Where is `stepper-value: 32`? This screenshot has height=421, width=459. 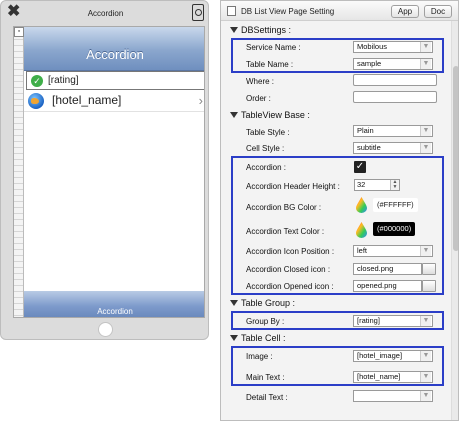
stepper-value: 32 is located at coordinates (361, 184).